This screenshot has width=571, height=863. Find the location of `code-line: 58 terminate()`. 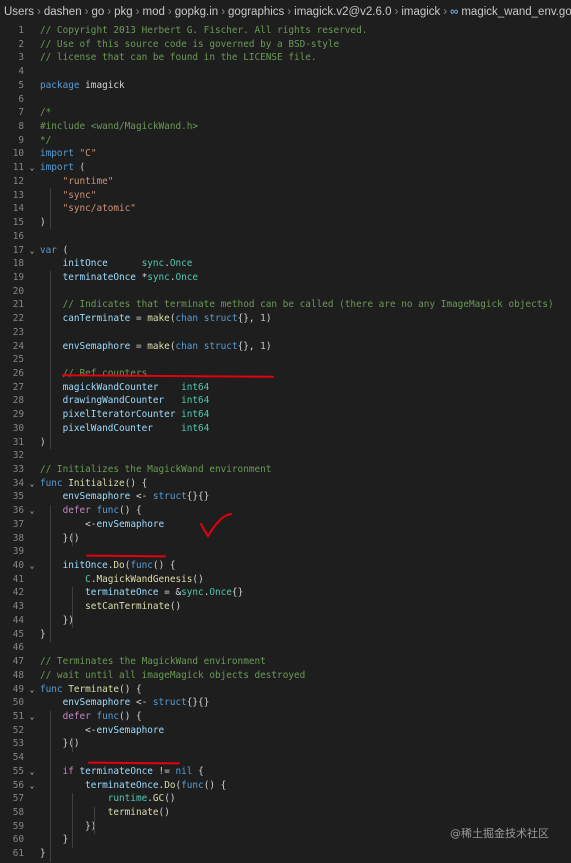

code-line: 58 terminate() is located at coordinates (285, 813).